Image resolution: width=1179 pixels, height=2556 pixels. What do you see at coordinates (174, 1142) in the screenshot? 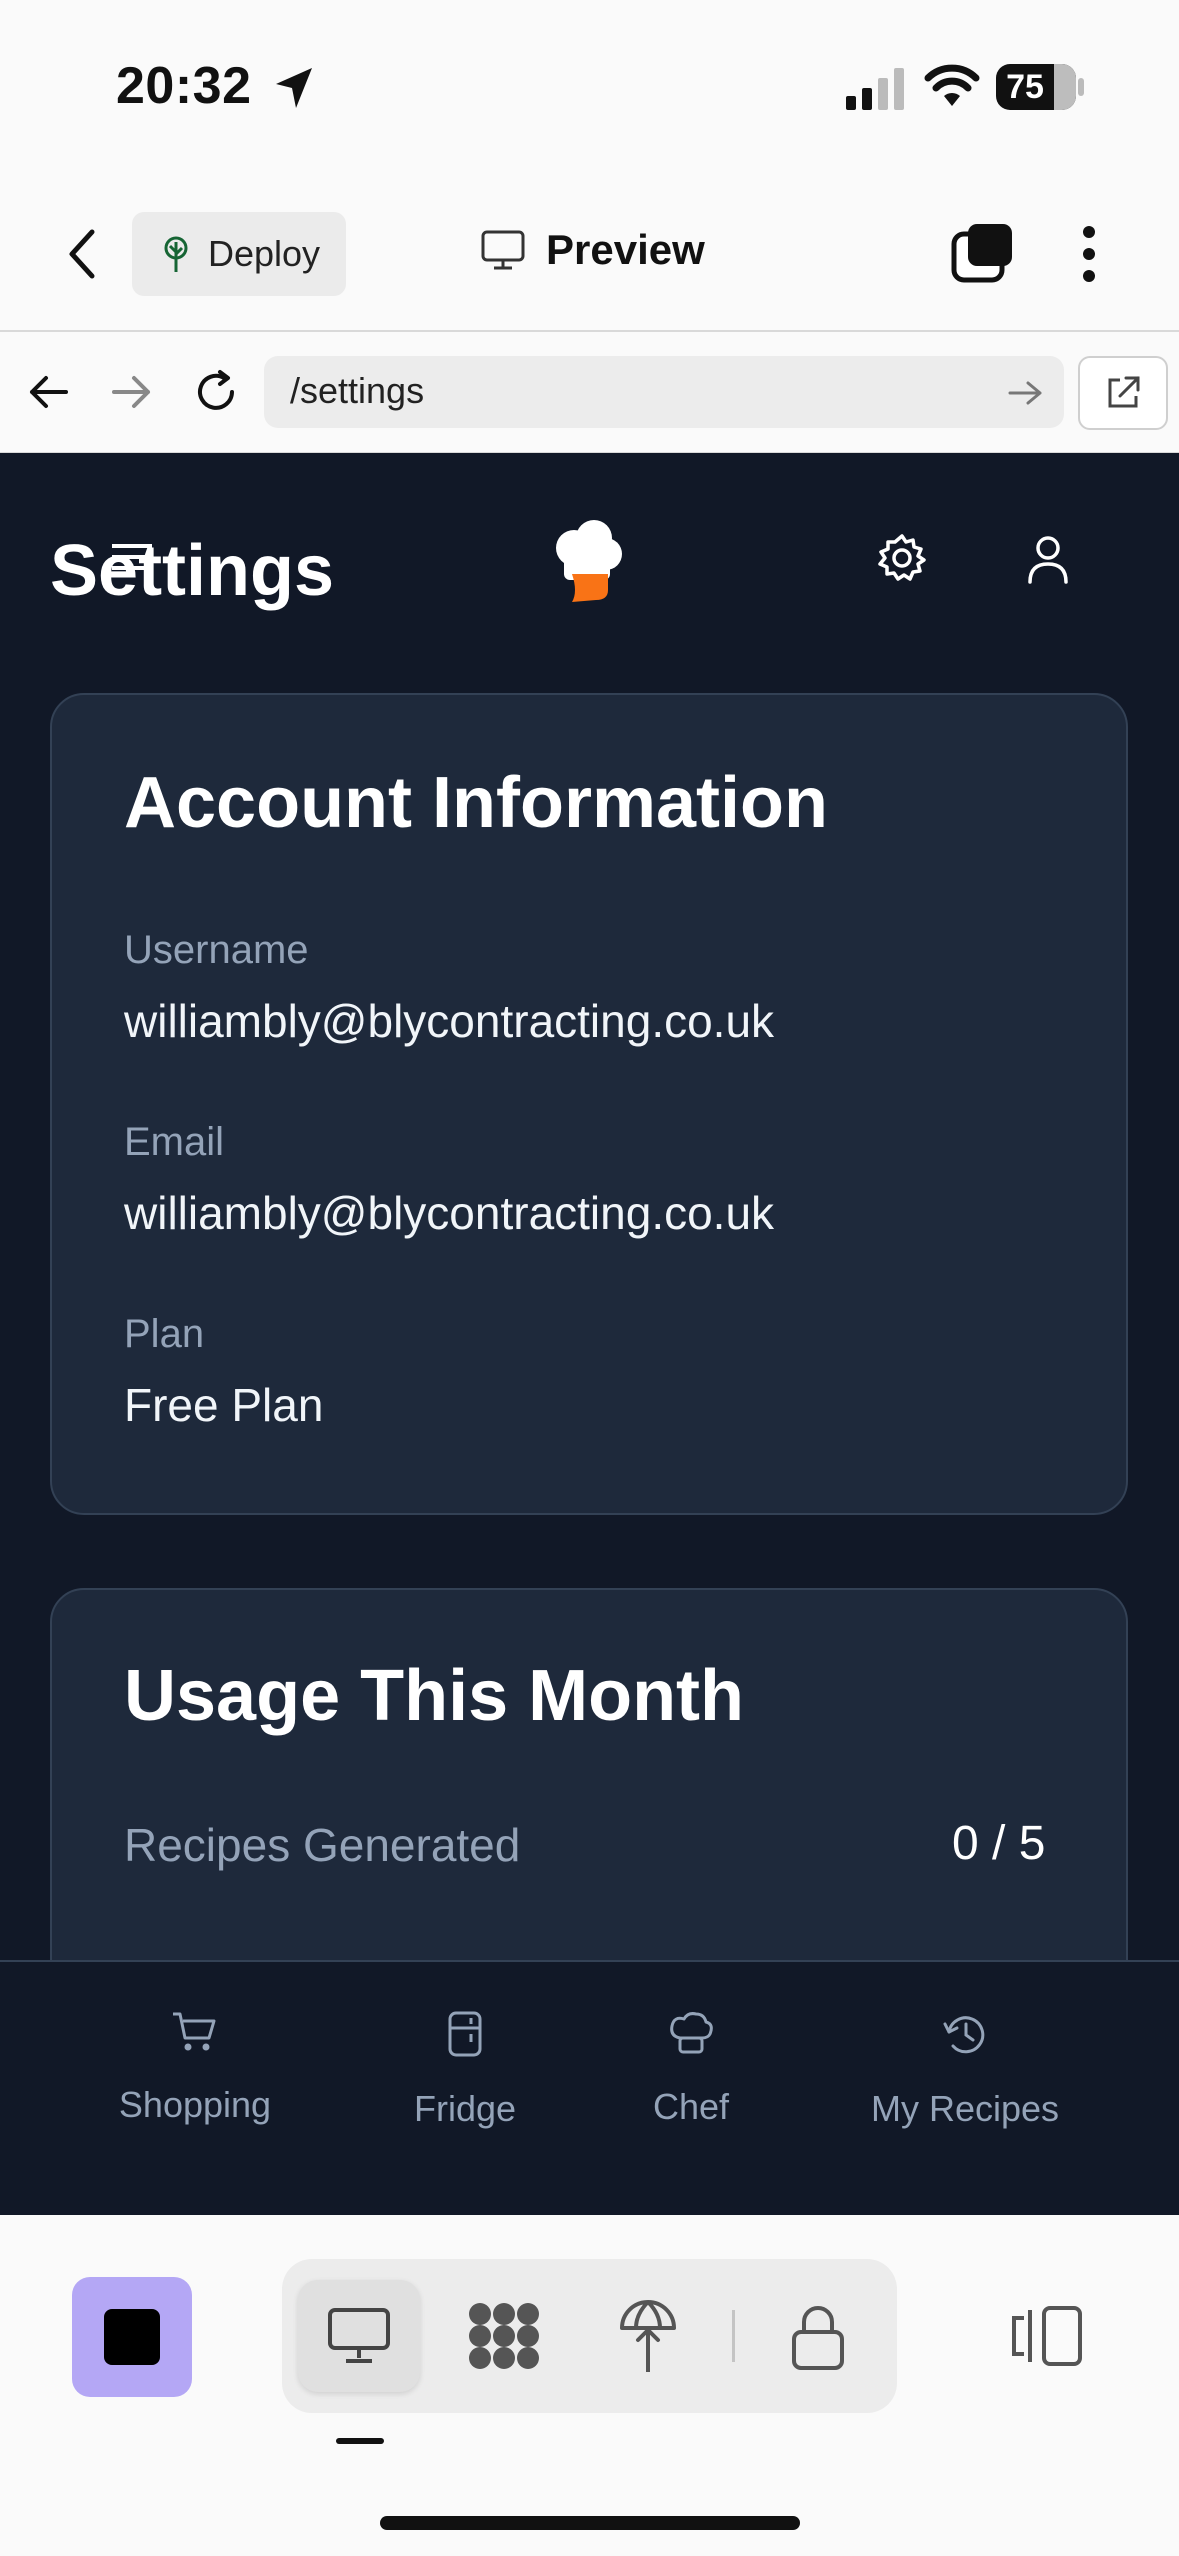
I see `email-label: Email` at bounding box center [174, 1142].